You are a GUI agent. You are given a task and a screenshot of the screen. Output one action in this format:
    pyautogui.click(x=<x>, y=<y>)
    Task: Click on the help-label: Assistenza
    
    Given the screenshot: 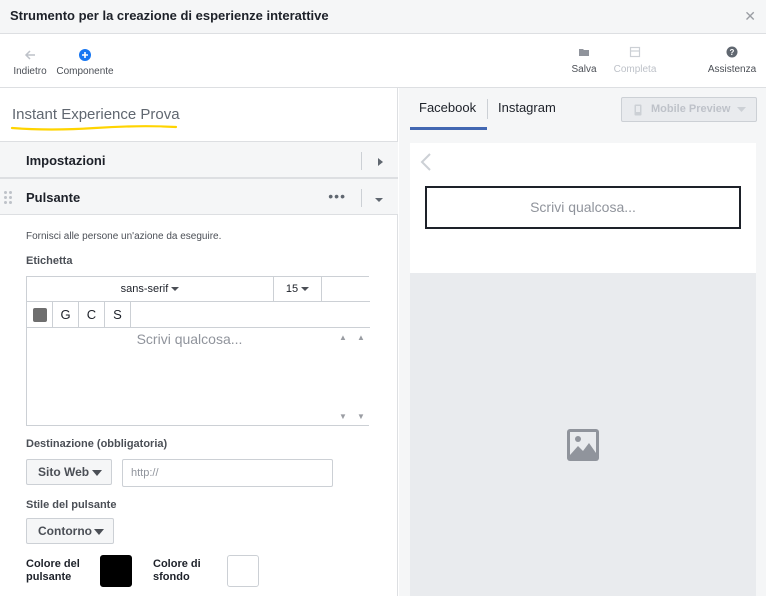 What is the action you would take?
    pyautogui.click(x=732, y=69)
    